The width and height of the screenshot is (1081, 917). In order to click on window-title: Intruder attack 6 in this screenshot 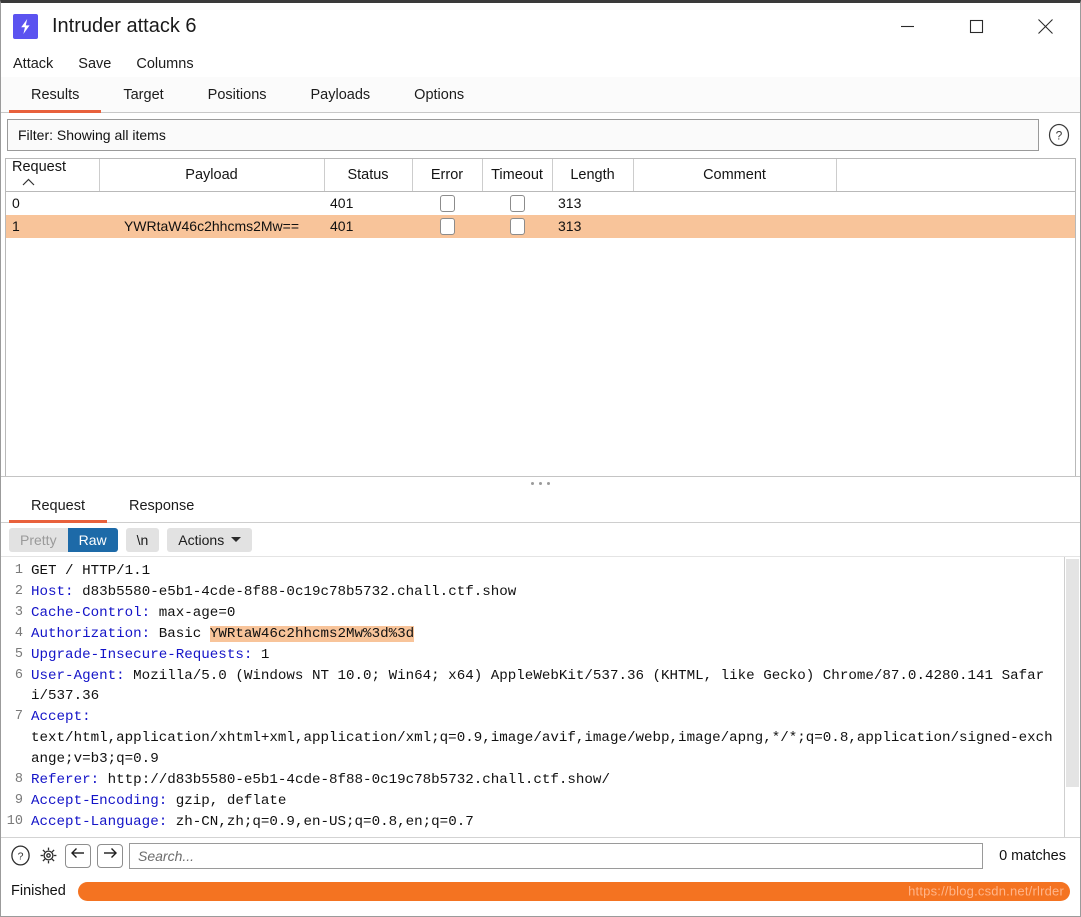, I will do `click(124, 26)`.